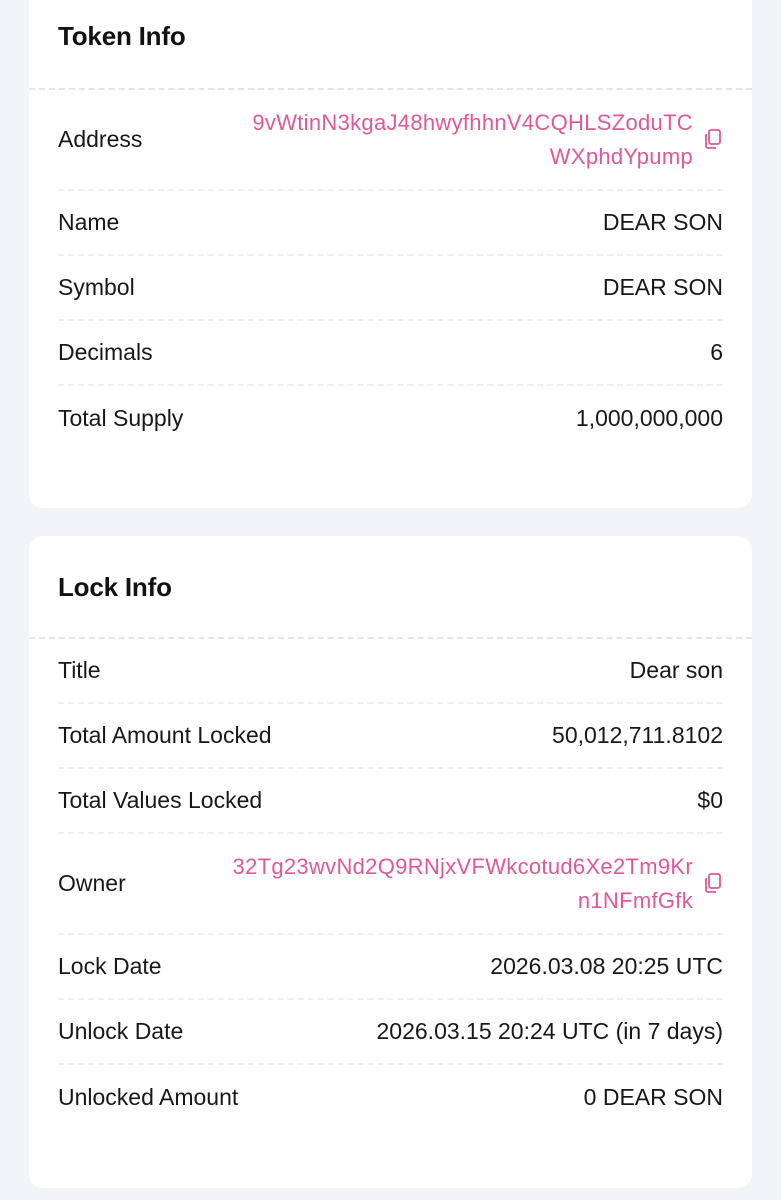  Describe the element at coordinates (79, 670) in the screenshot. I see `row-label: Title` at that location.